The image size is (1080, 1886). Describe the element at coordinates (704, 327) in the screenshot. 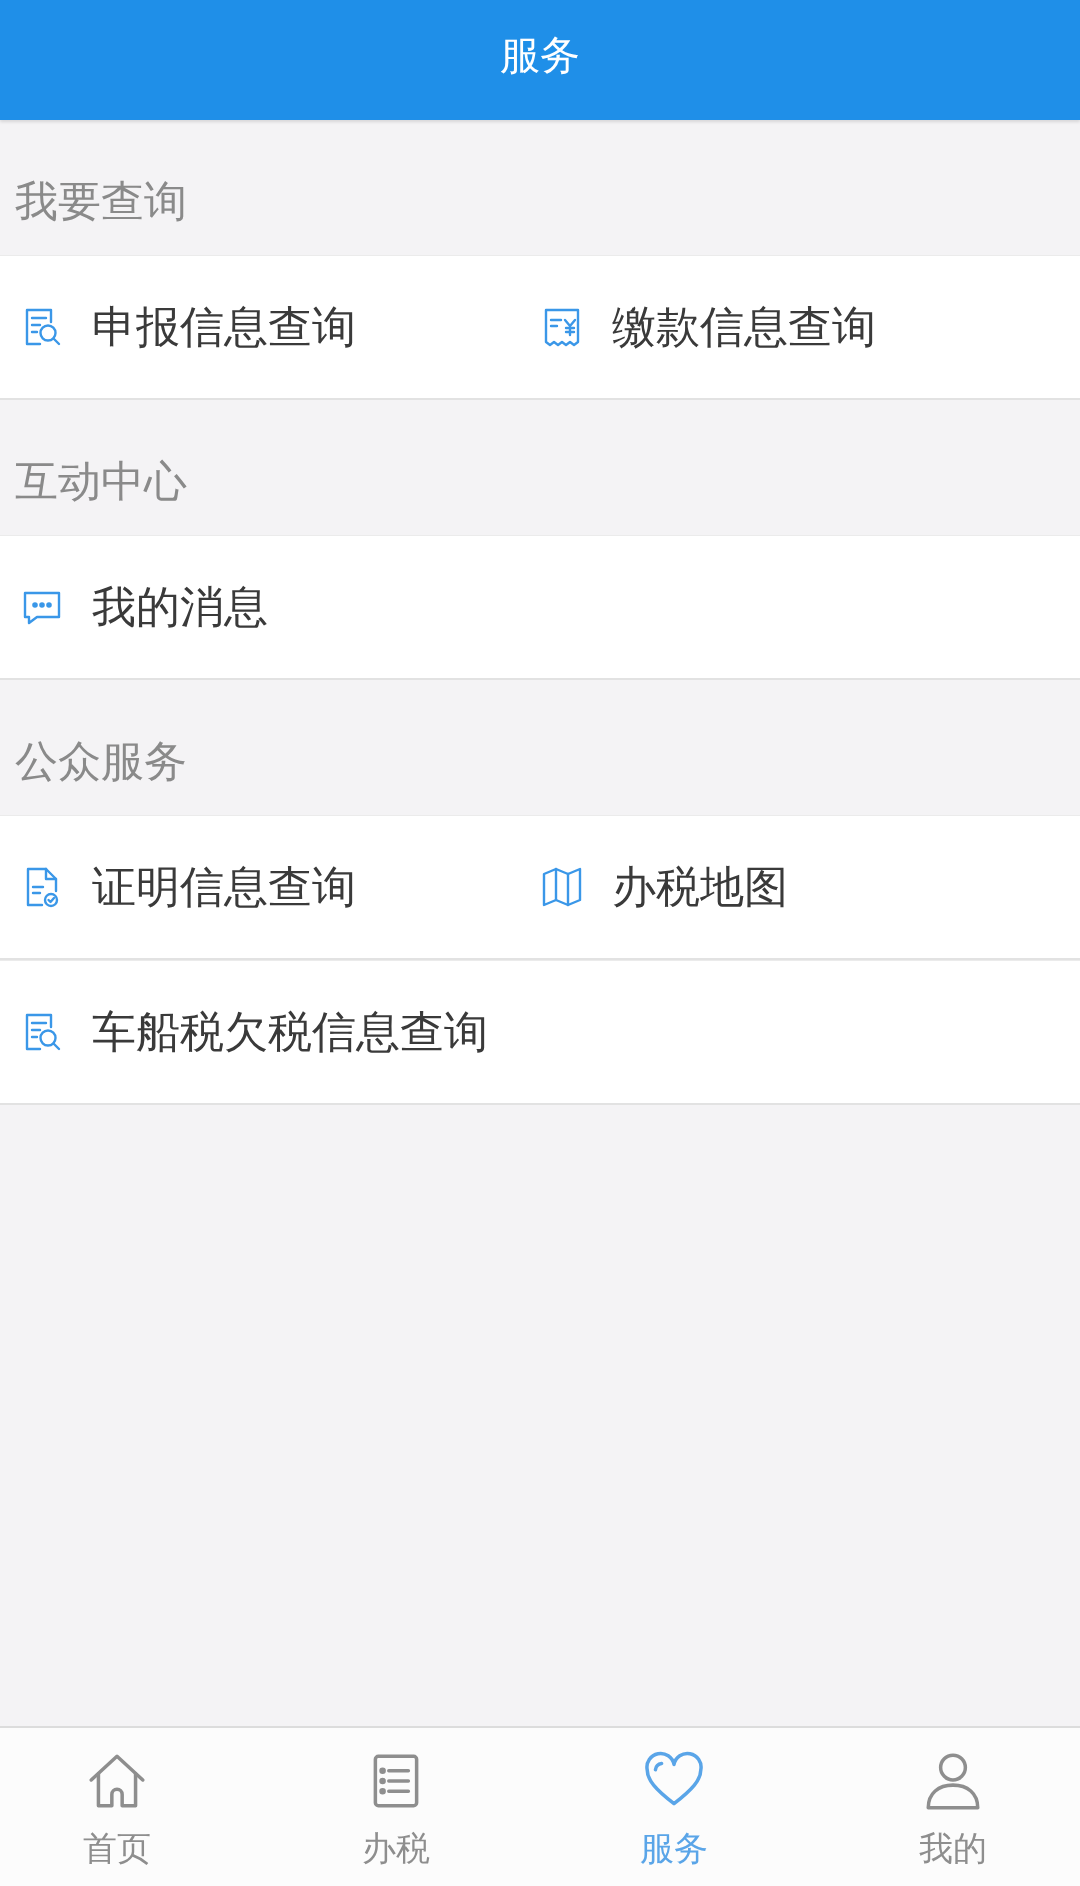

I see `menu-item: 缴款信息查询` at that location.